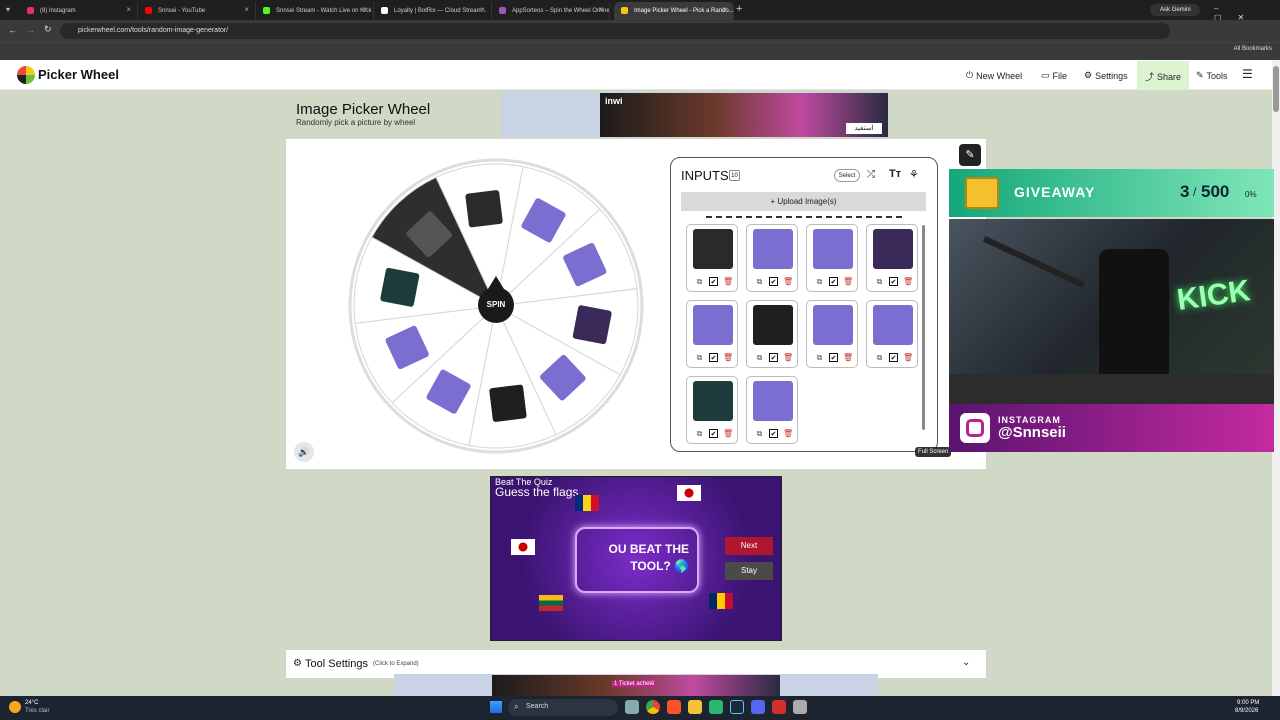 The height and width of the screenshot is (720, 1280). I want to click on text-size-icon: Tт, so click(895, 174).